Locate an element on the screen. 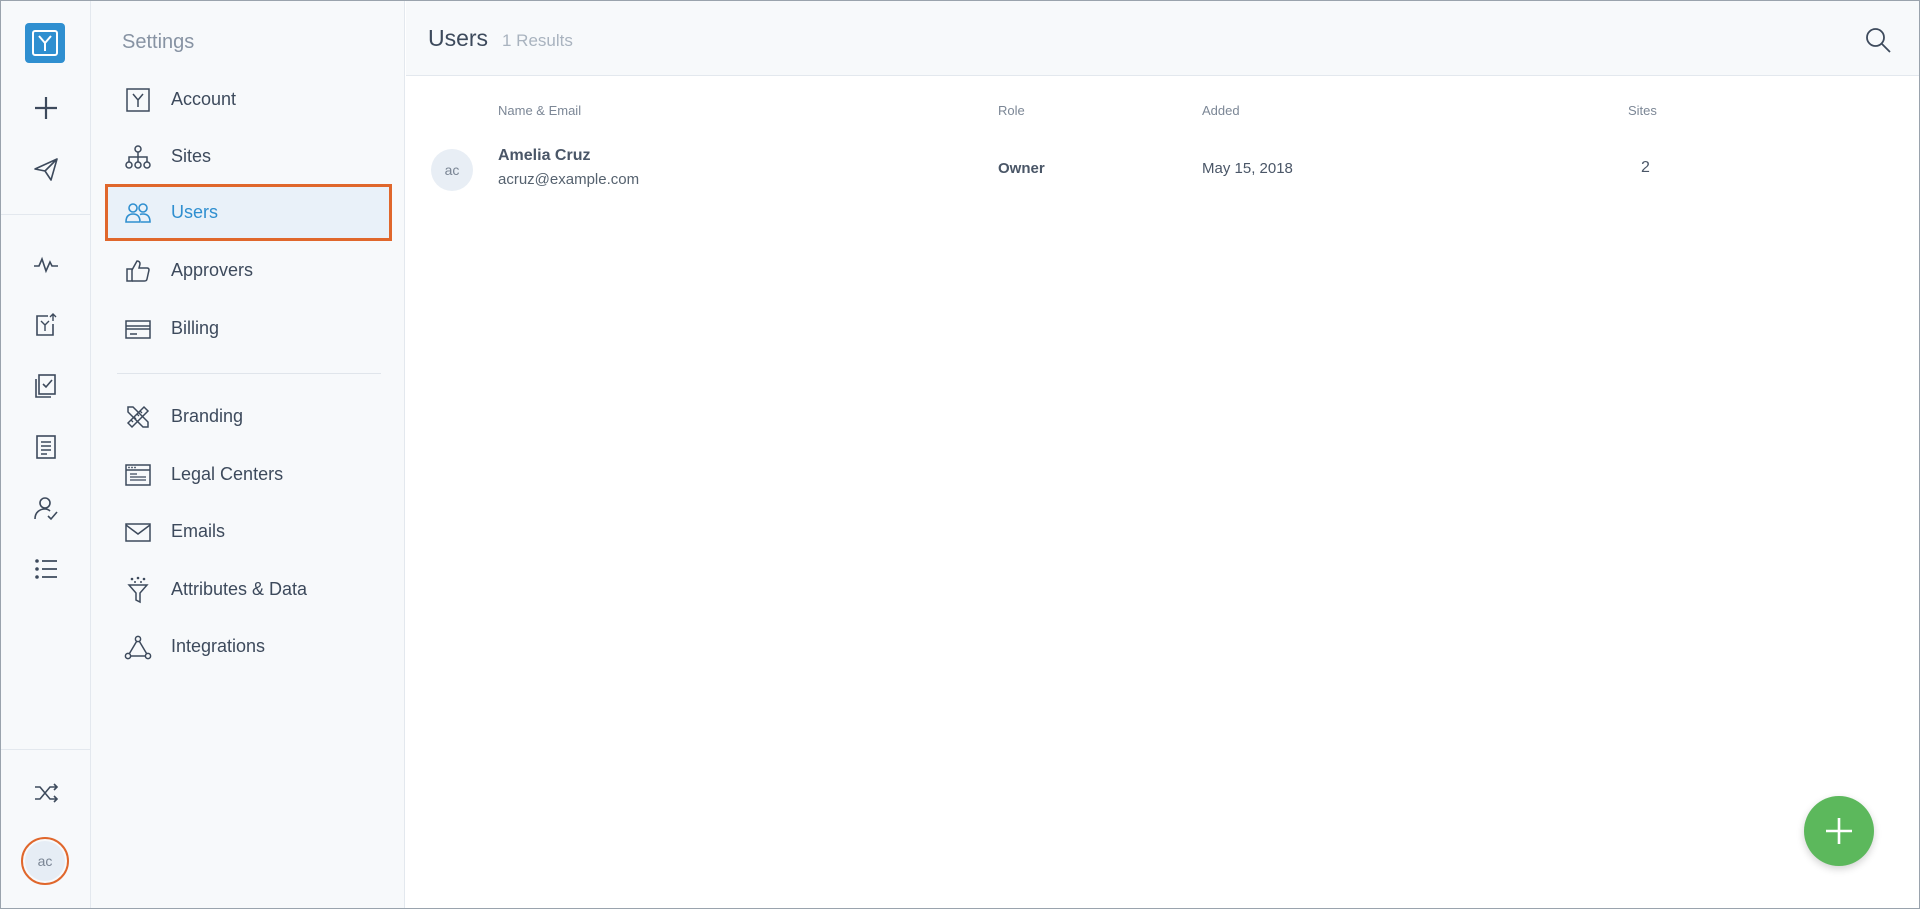 This screenshot has width=1920, height=909. search-icon is located at coordinates (1878, 40).